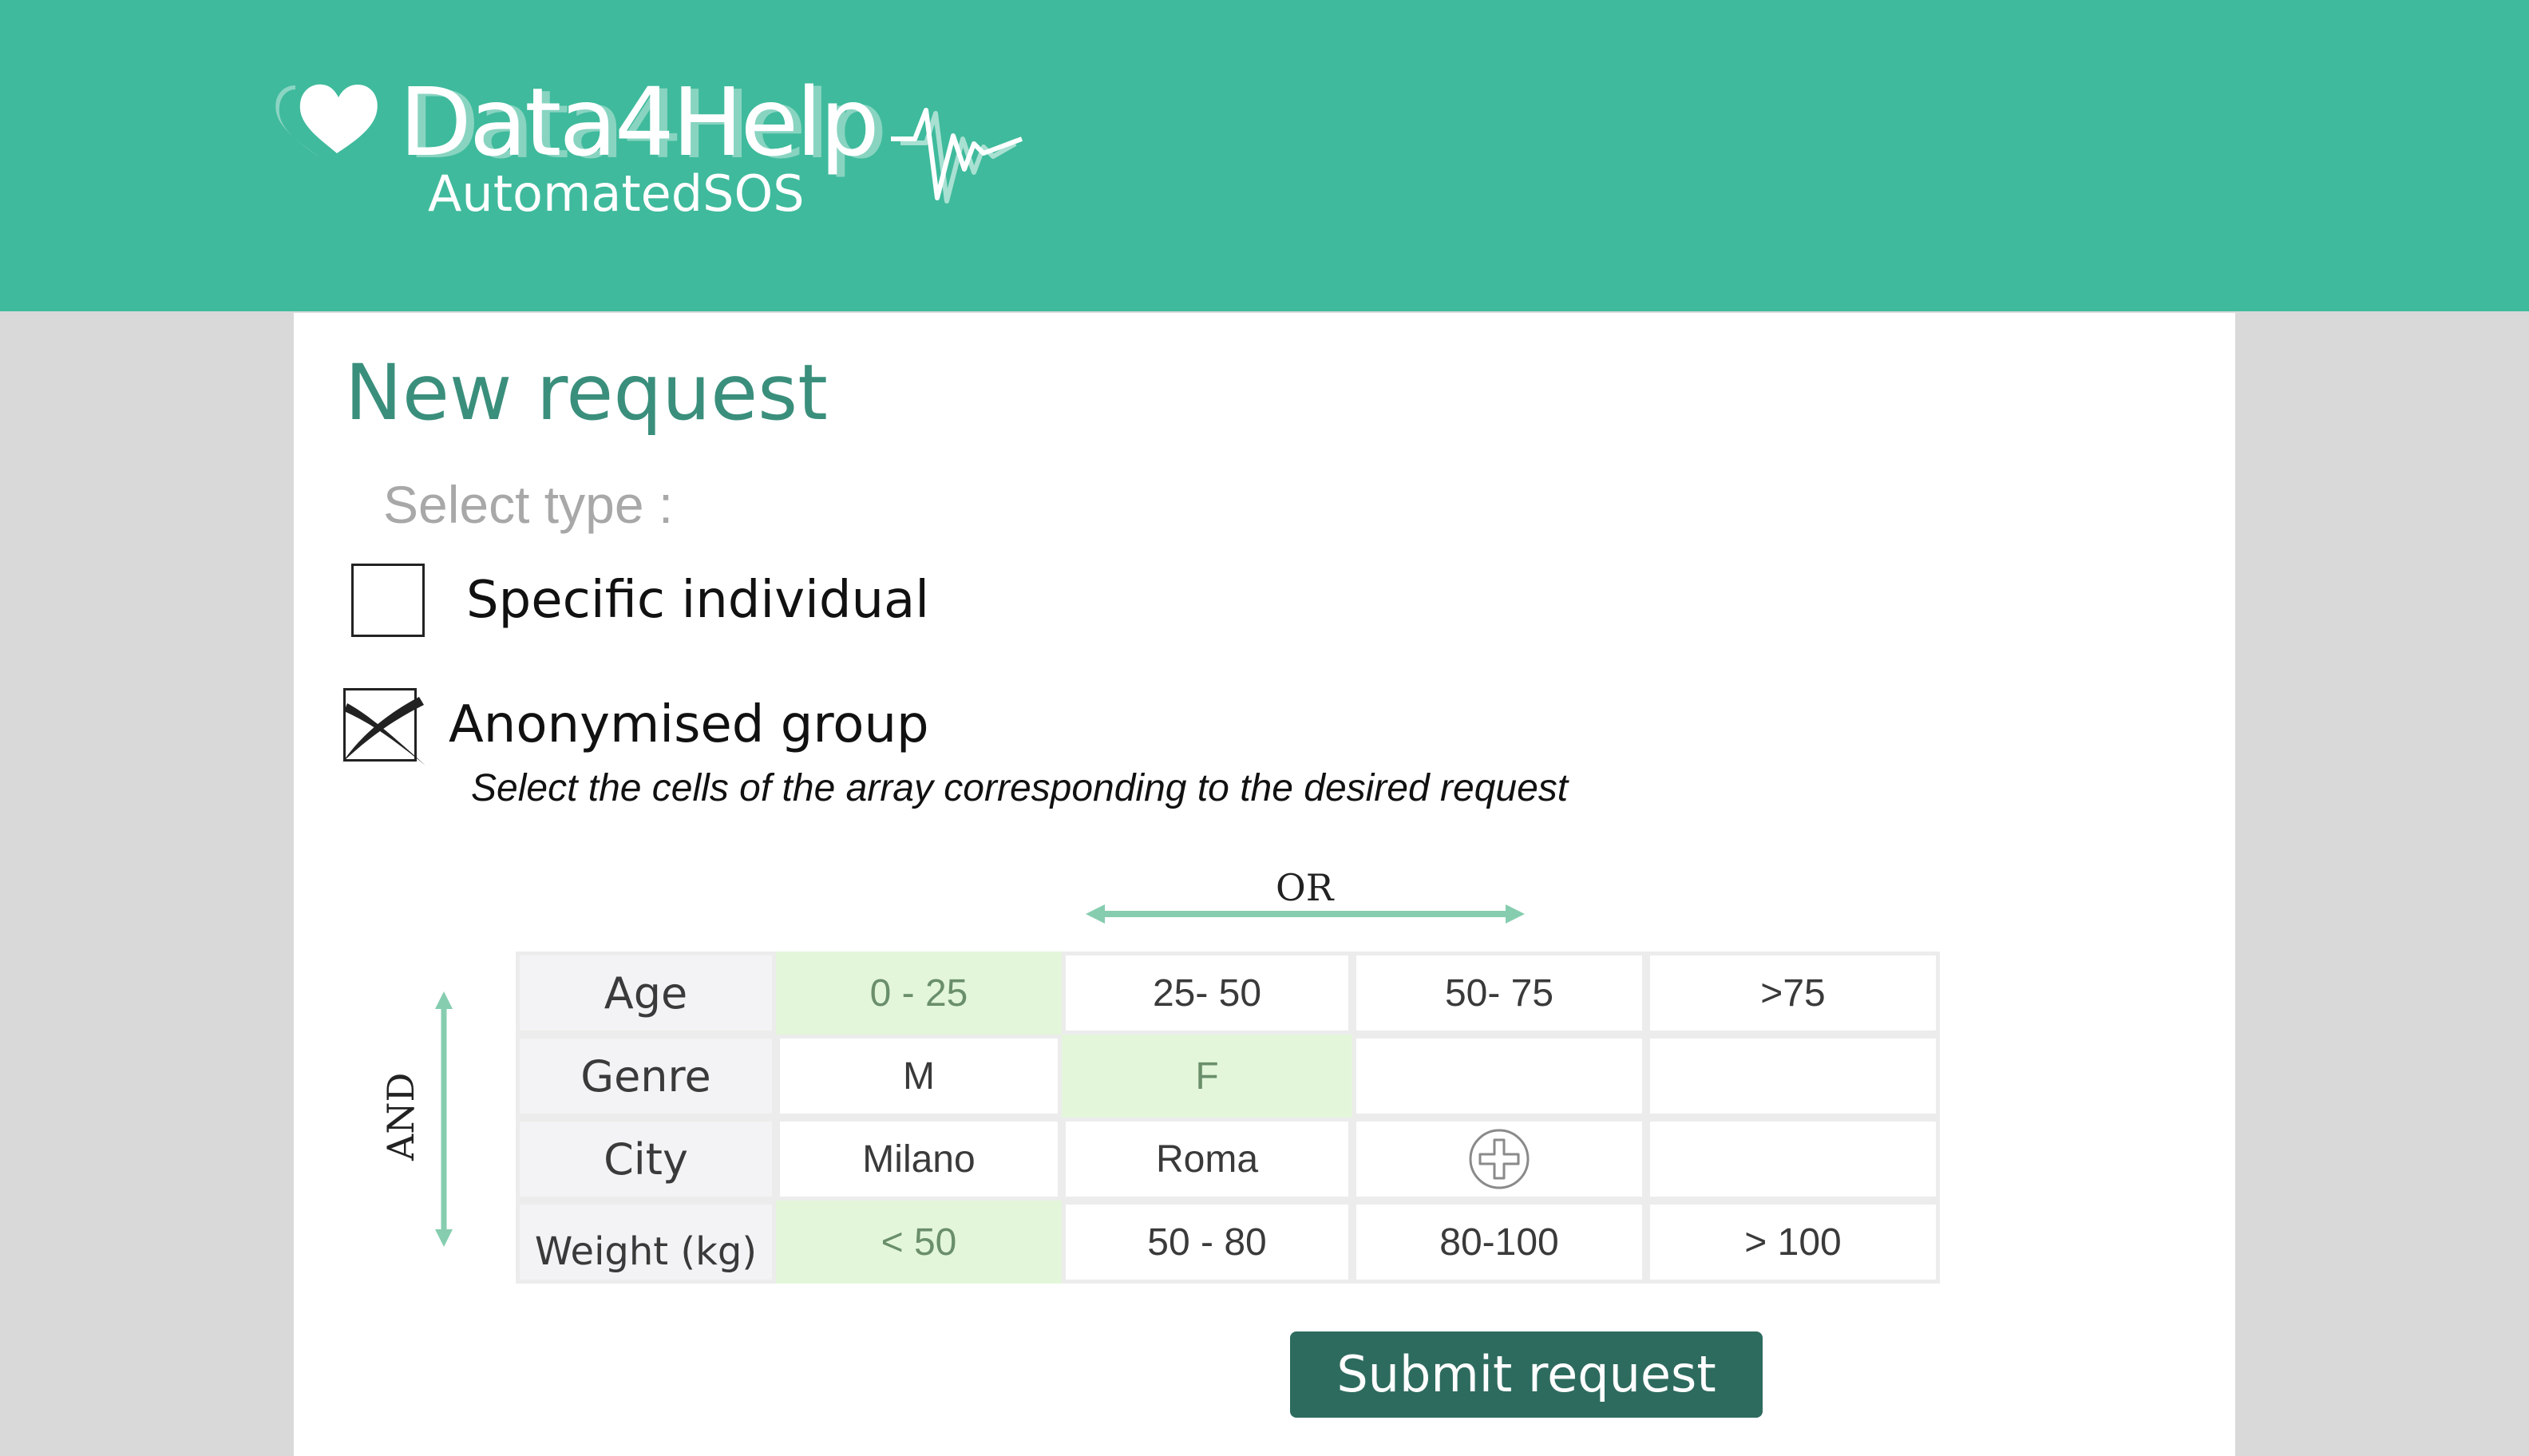 The height and width of the screenshot is (1456, 2529). What do you see at coordinates (1499, 994) in the screenshot?
I see `grid-cell-age-50-75: 50- 75` at bounding box center [1499, 994].